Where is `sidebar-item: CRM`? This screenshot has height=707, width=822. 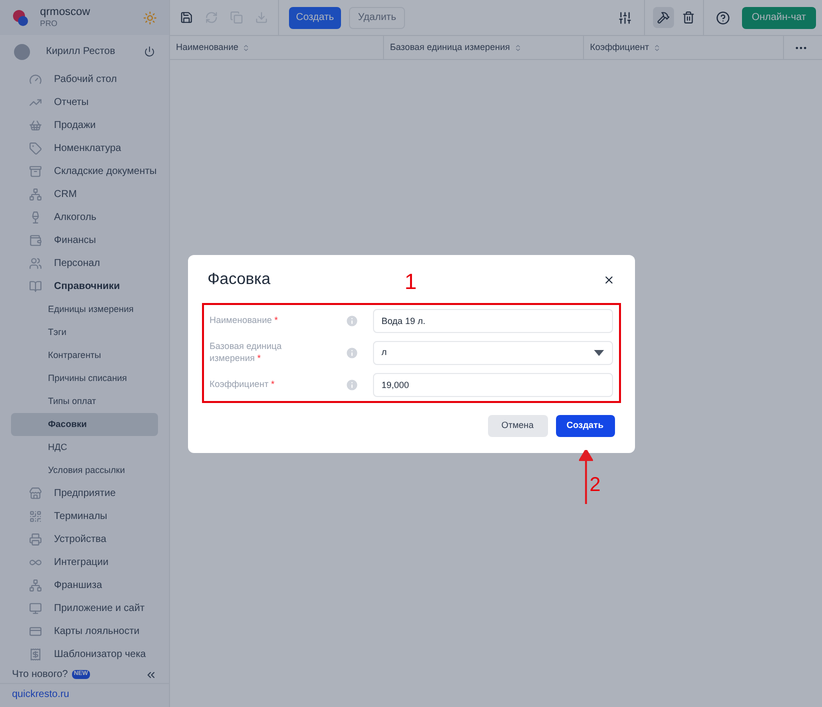
sidebar-item: CRM is located at coordinates (84, 194).